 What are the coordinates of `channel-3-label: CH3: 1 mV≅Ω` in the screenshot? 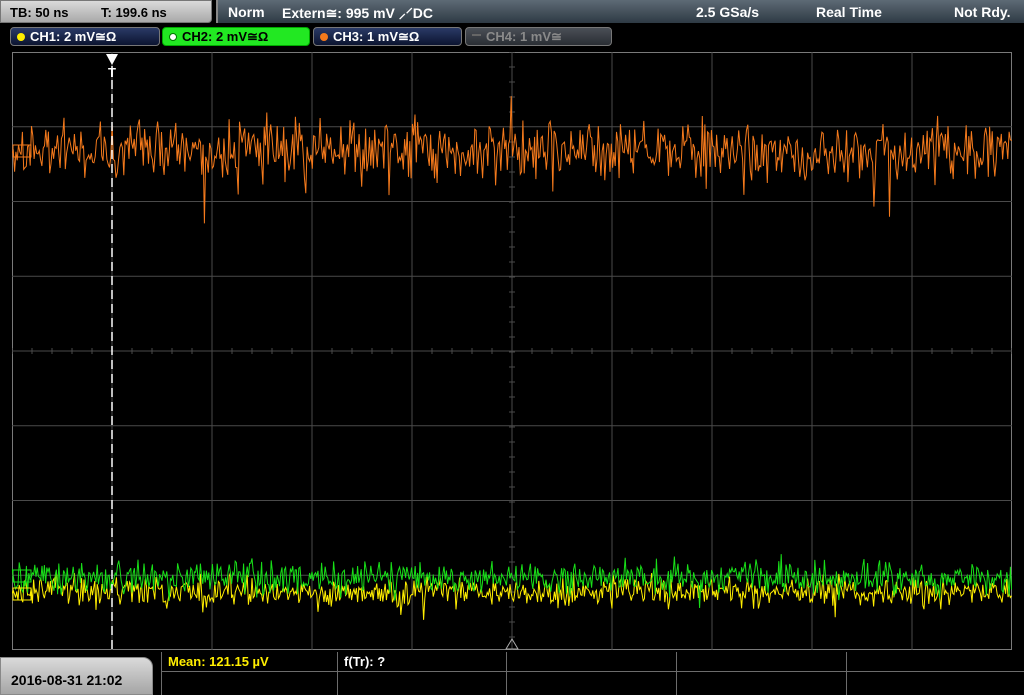 It's located at (376, 36).